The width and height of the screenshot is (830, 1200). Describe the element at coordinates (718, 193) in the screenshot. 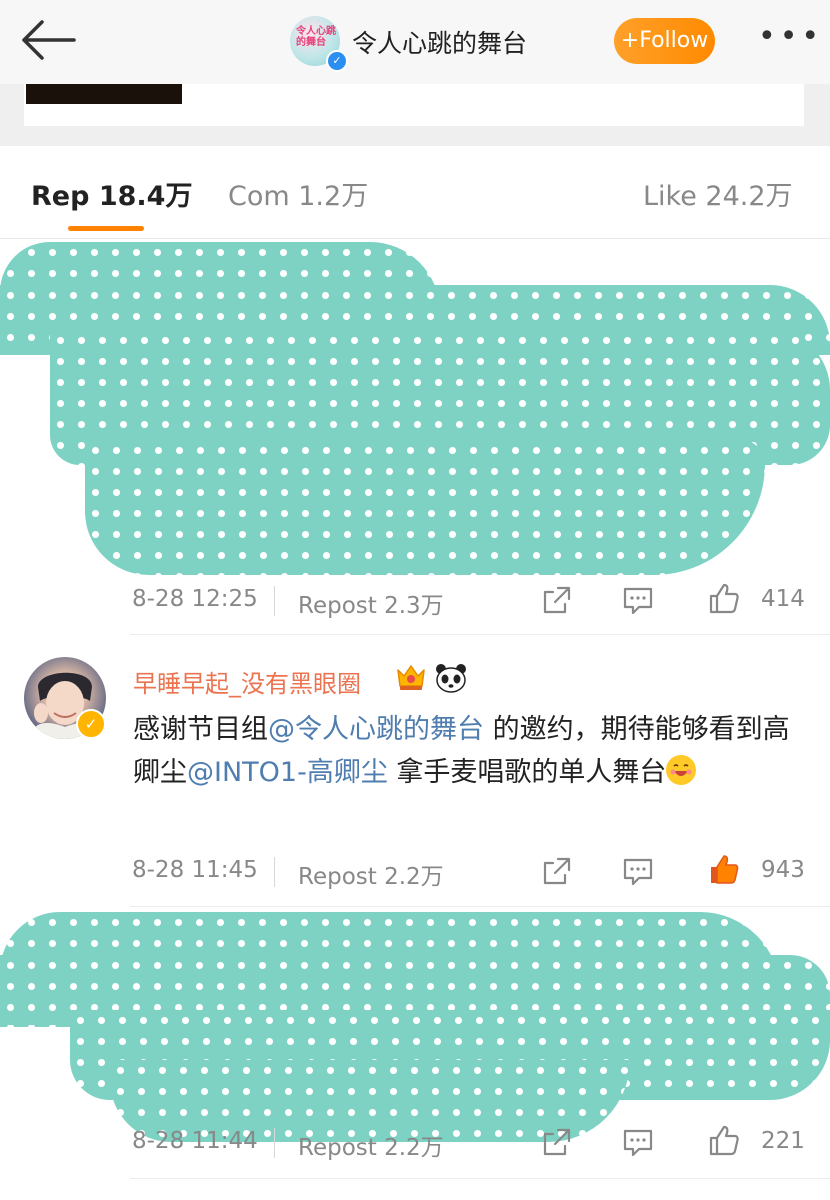

I see `tab-likes: Like 24.2万` at that location.